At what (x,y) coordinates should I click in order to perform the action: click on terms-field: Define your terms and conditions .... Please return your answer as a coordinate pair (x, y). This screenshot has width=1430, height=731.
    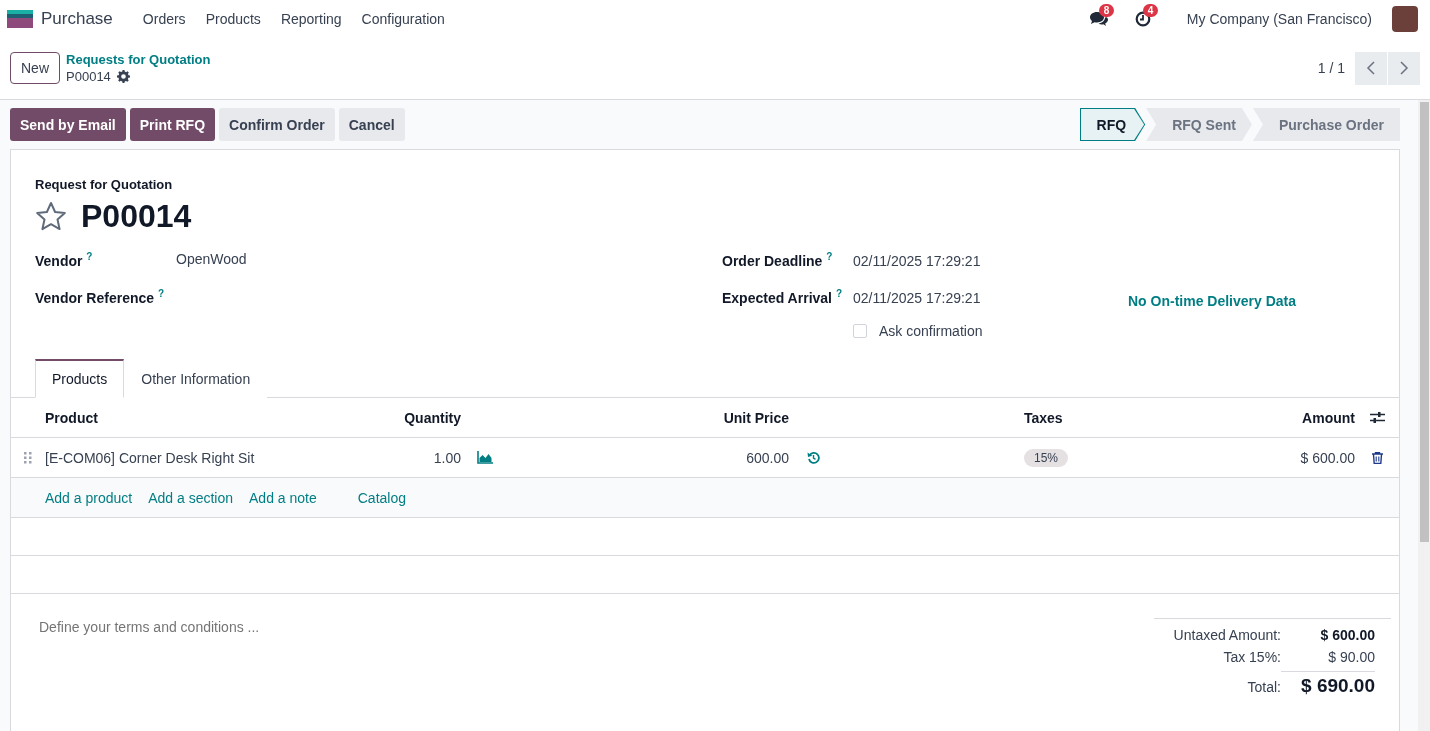
    Looking at the image, I should click on (239, 627).